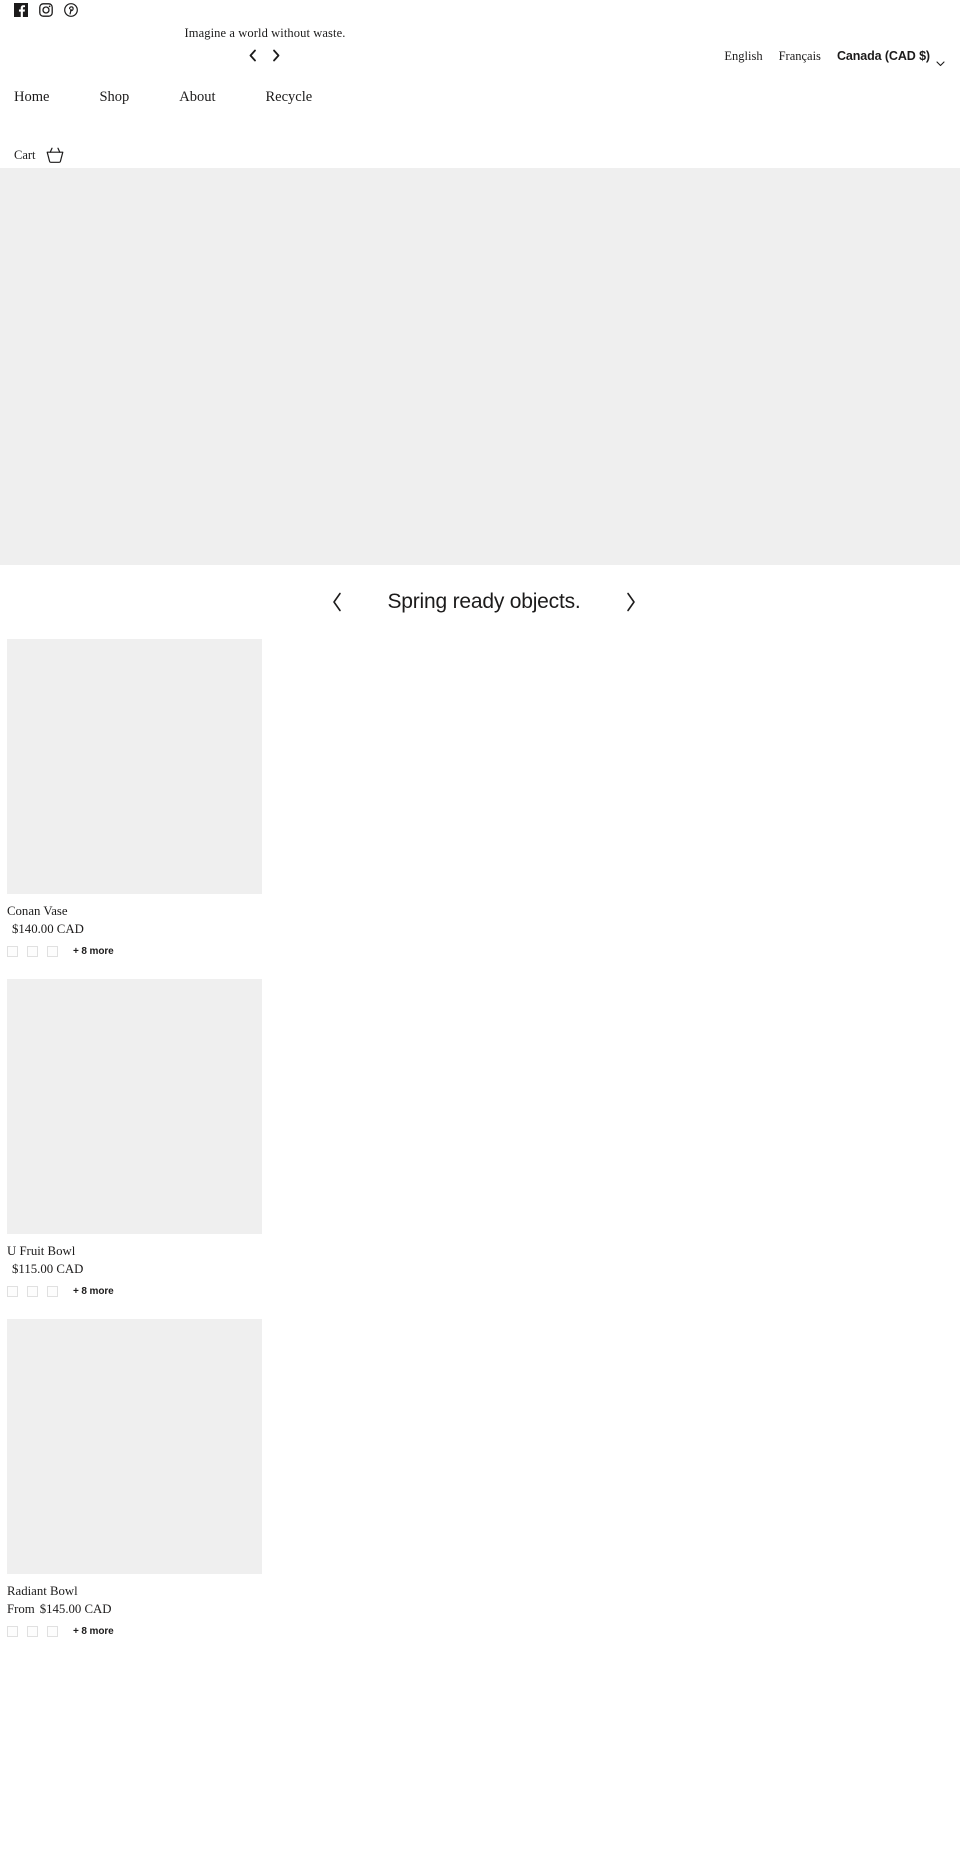 The width and height of the screenshot is (960, 1875). I want to click on nav-link-recycle: Recycle, so click(298, 97).